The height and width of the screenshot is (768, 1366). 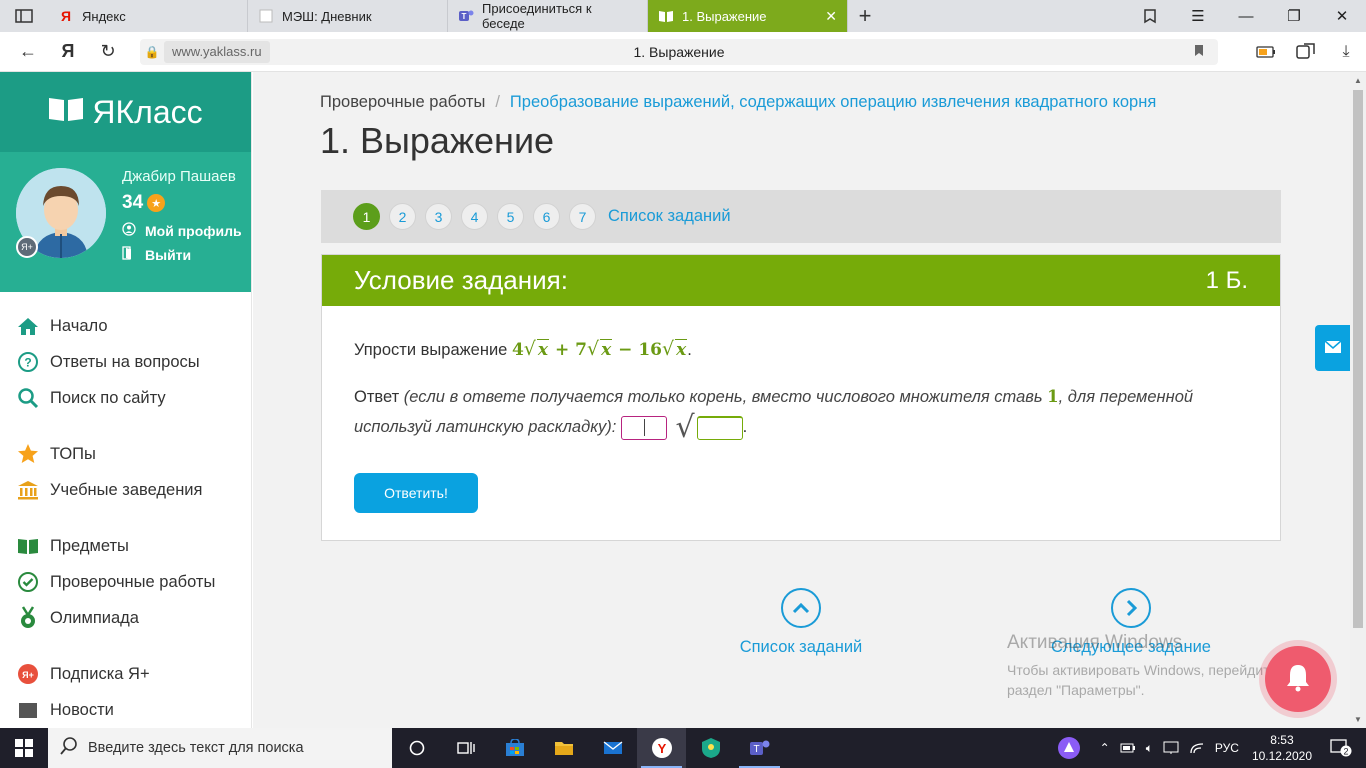 What do you see at coordinates (1128, 748) in the screenshot?
I see `battery-icon` at bounding box center [1128, 748].